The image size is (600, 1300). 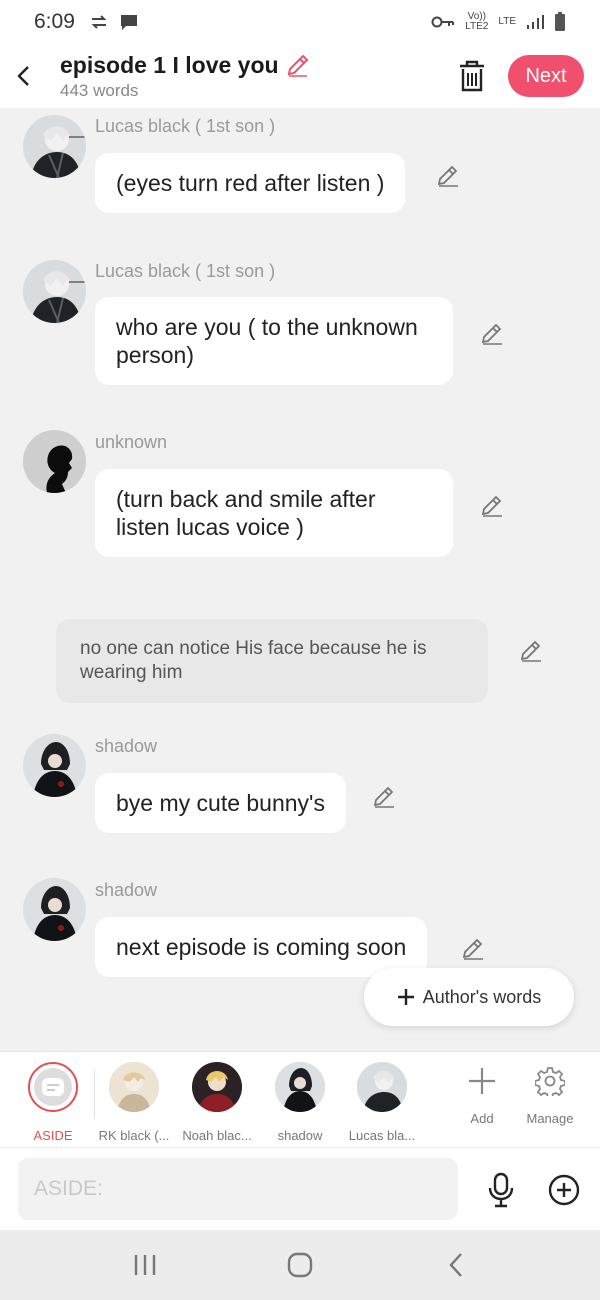 What do you see at coordinates (238, 1189) in the screenshot?
I see `aside-input` at bounding box center [238, 1189].